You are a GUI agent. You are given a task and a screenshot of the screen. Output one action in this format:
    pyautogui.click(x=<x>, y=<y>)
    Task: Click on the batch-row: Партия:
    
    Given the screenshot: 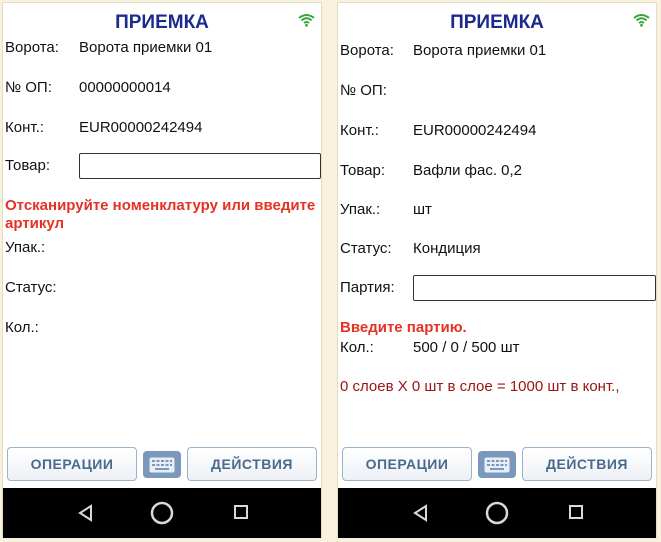 What is the action you would take?
    pyautogui.click(x=498, y=288)
    